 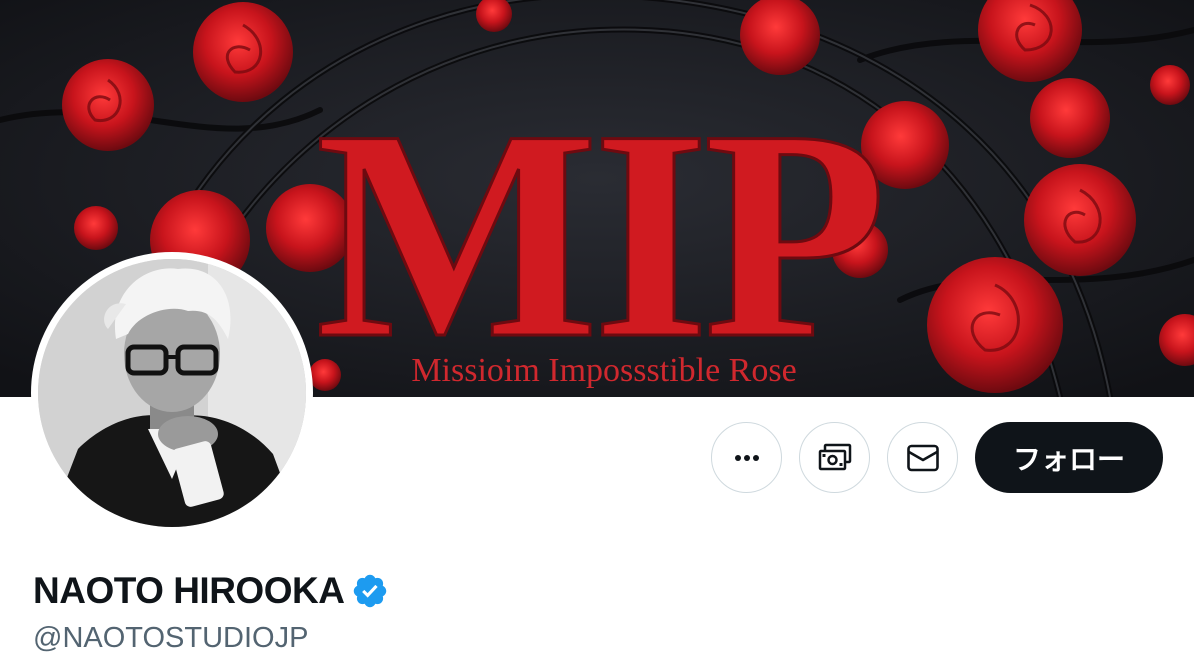 I want to click on banner-tagline: Missioim Impossstible Rose, so click(x=603, y=370).